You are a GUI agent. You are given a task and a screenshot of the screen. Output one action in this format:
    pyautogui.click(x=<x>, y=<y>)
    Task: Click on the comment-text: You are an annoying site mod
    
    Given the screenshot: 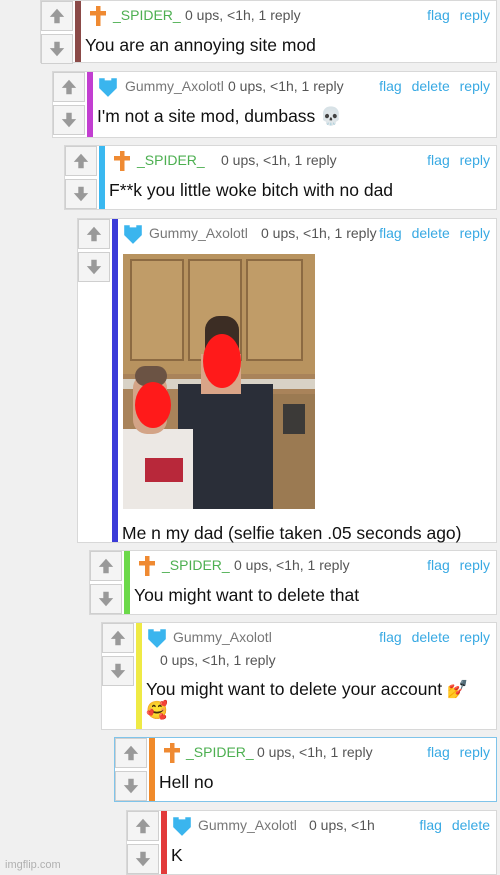 What is the action you would take?
    pyautogui.click(x=200, y=45)
    